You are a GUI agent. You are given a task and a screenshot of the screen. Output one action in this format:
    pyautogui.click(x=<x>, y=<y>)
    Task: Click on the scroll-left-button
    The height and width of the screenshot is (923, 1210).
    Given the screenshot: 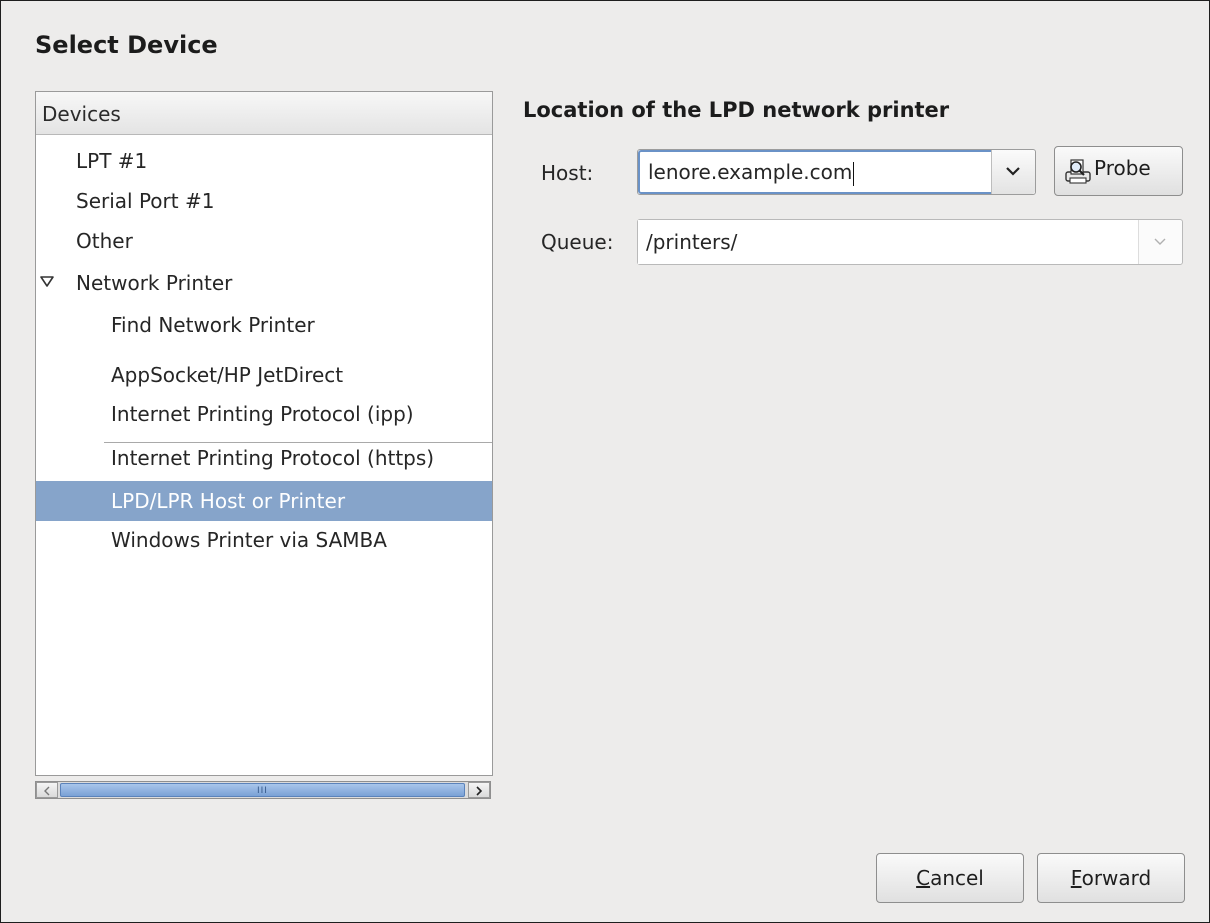 What is the action you would take?
    pyautogui.click(x=47, y=790)
    